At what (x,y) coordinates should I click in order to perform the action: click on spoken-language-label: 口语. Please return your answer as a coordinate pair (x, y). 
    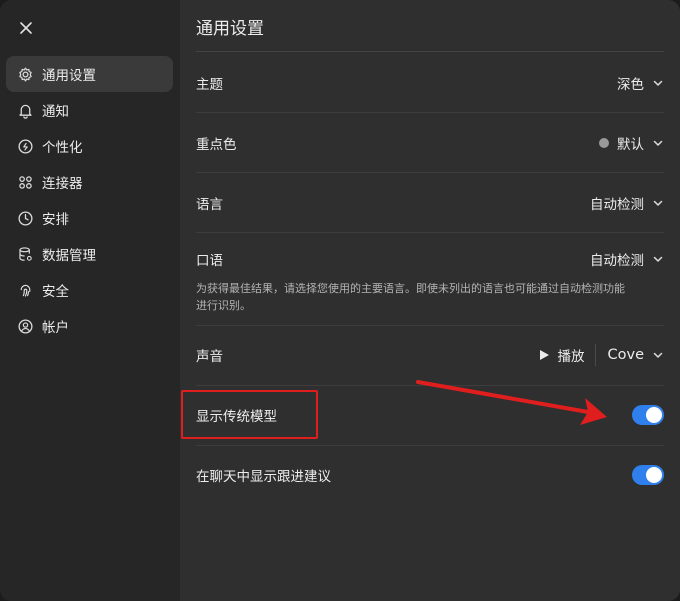
    Looking at the image, I should click on (209, 261).